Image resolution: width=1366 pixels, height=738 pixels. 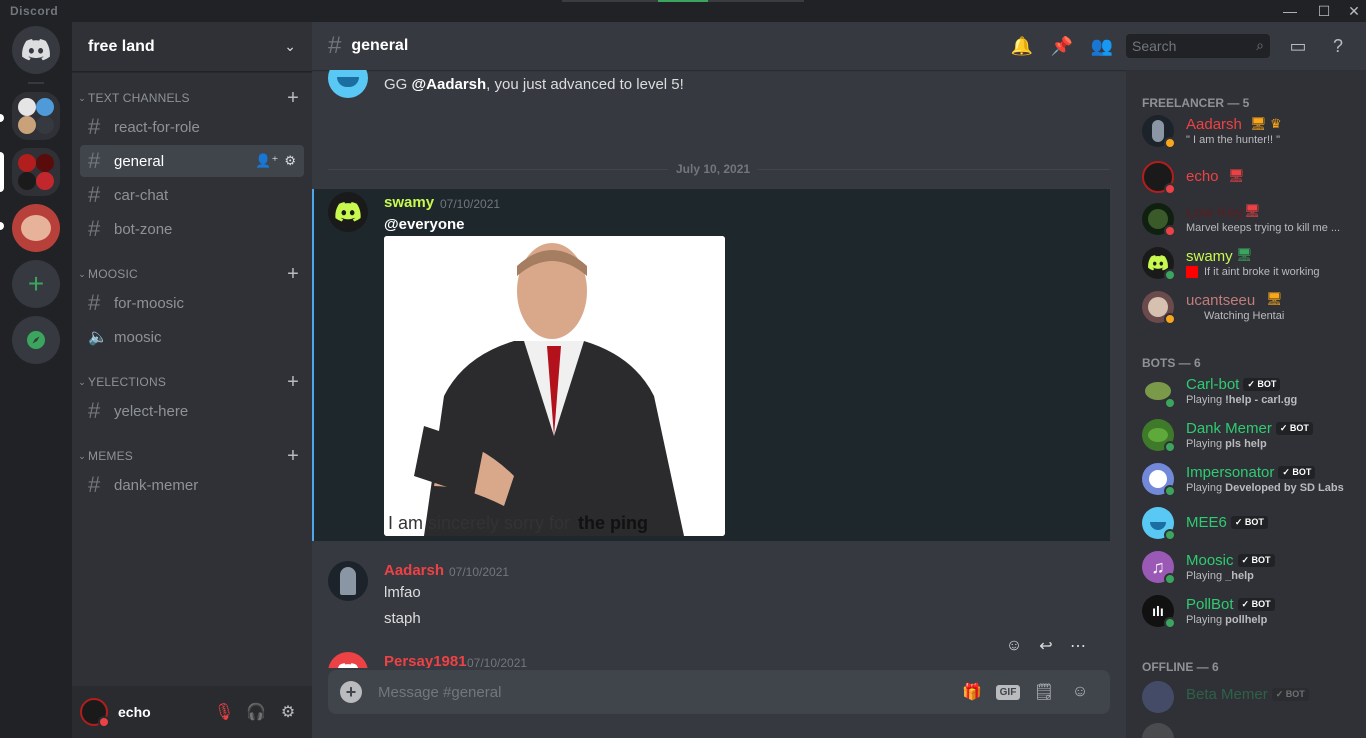 What do you see at coordinates (1249, 428) in the screenshot?
I see `member-name: Dank Memer ✓ BOT` at bounding box center [1249, 428].